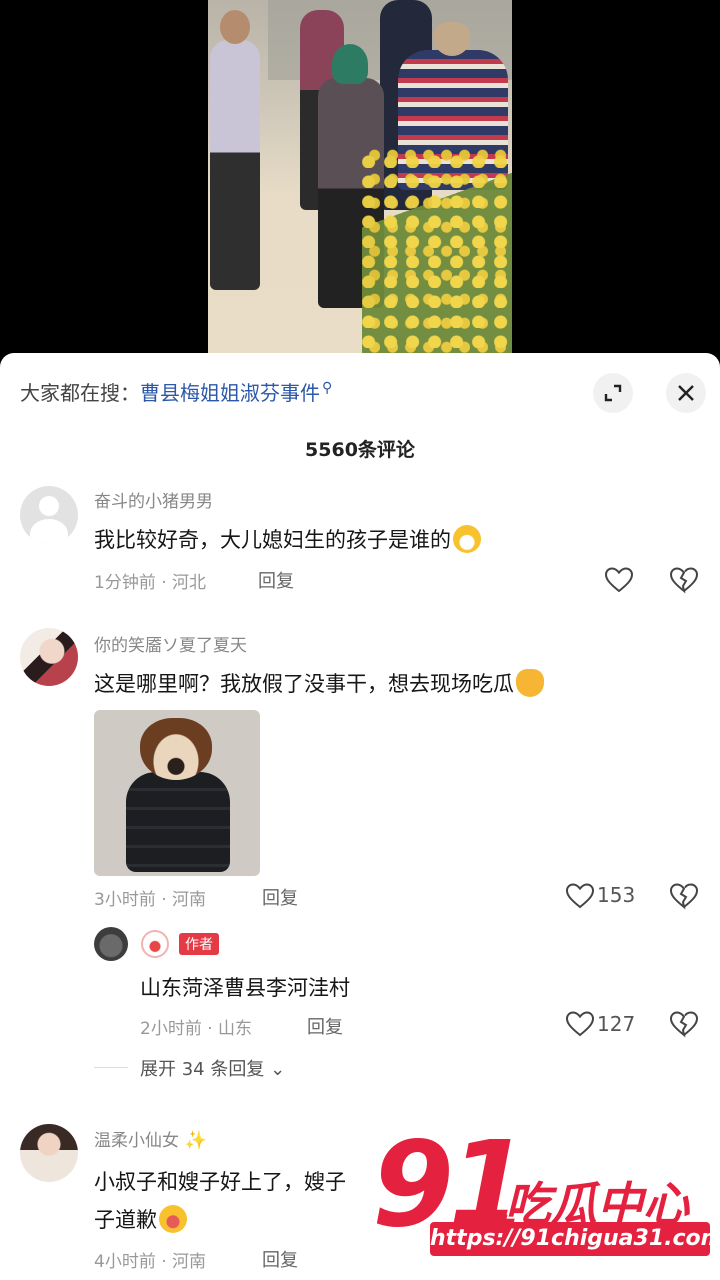 The width and height of the screenshot is (720, 1280). I want to click on video-flowers, so click(437, 253).